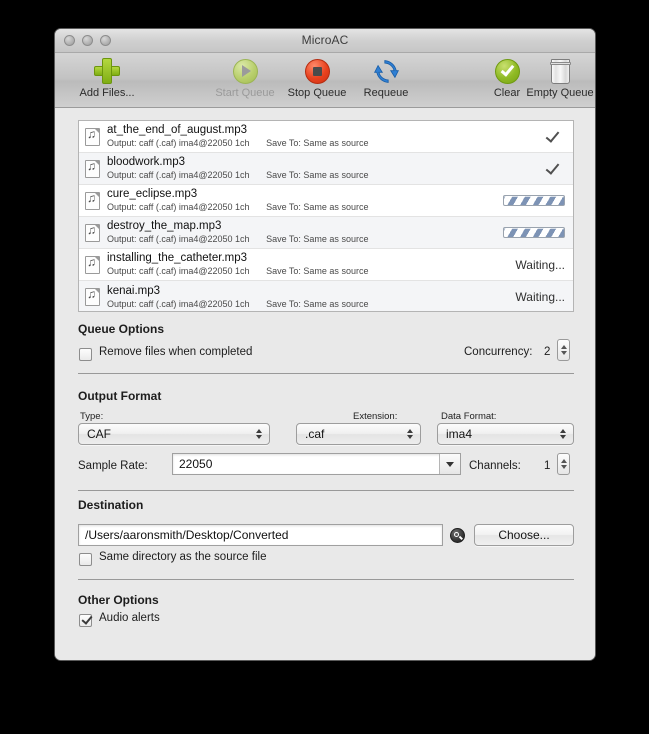 The height and width of the screenshot is (734, 649). Describe the element at coordinates (120, 396) in the screenshot. I see `output-format-heading: Output Format` at that location.